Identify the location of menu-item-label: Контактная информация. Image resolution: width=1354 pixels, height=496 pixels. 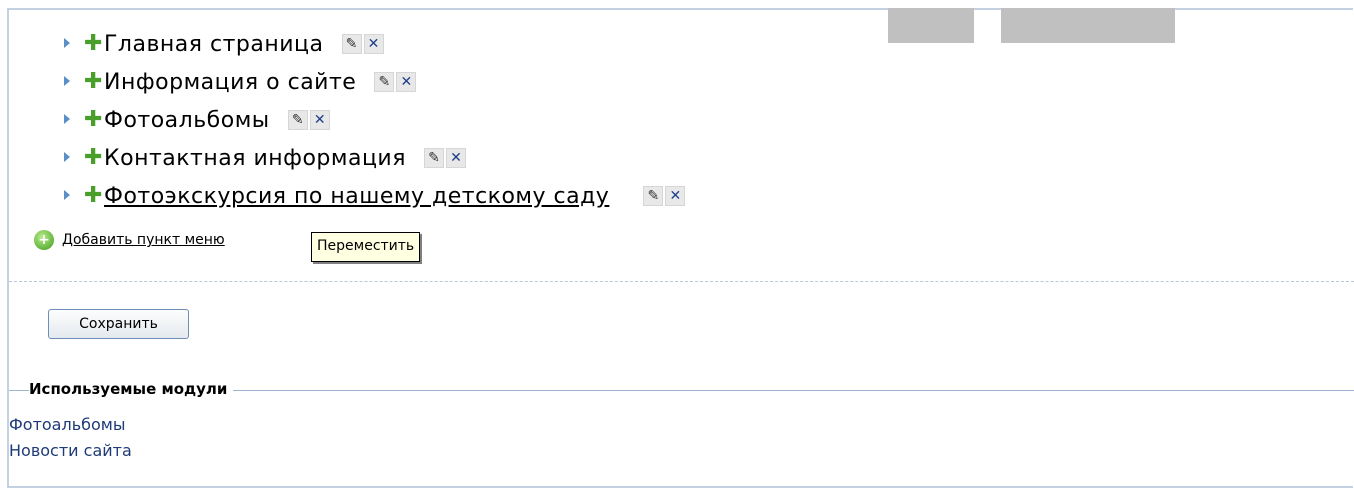
(255, 158).